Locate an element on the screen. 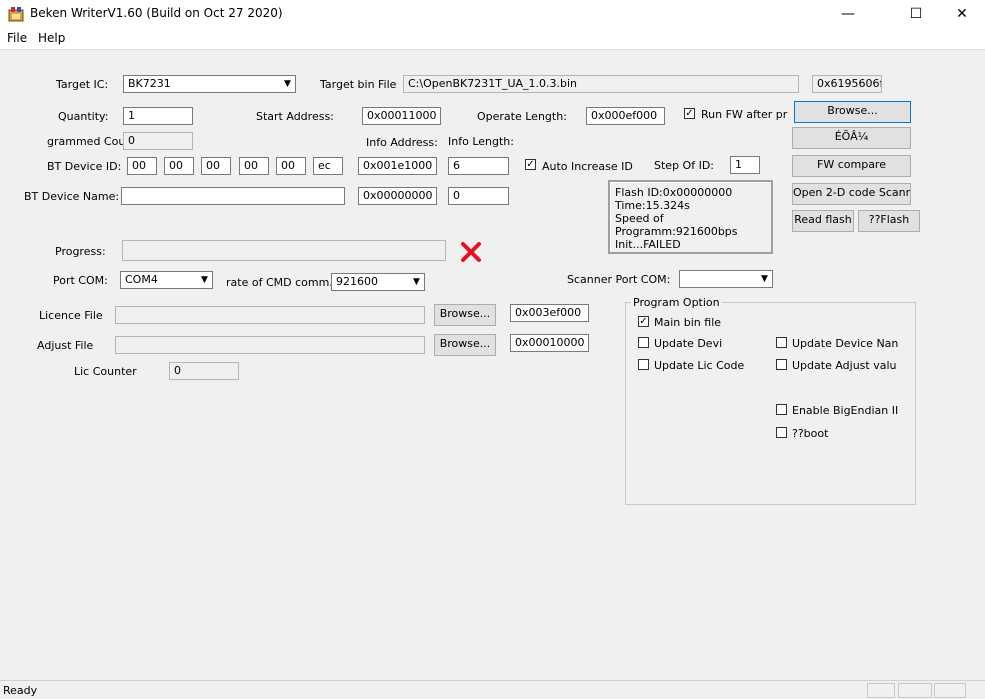  info-length-input: 6 is located at coordinates (478, 166).